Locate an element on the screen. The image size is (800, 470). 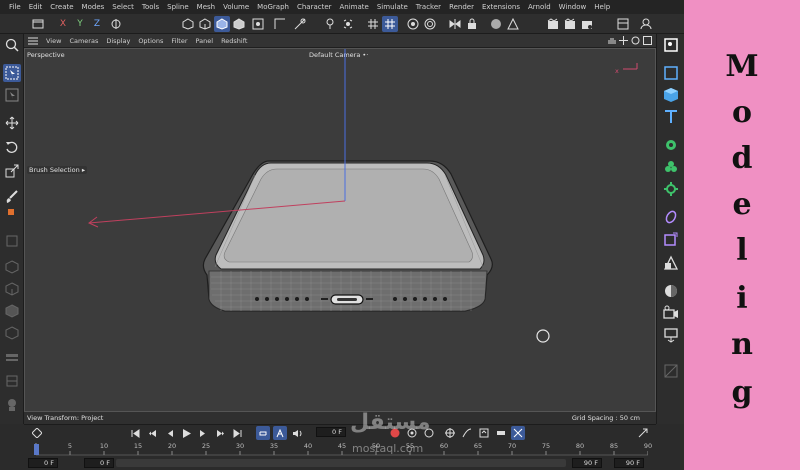
menu-volume: Volume is located at coordinates (236, 7).